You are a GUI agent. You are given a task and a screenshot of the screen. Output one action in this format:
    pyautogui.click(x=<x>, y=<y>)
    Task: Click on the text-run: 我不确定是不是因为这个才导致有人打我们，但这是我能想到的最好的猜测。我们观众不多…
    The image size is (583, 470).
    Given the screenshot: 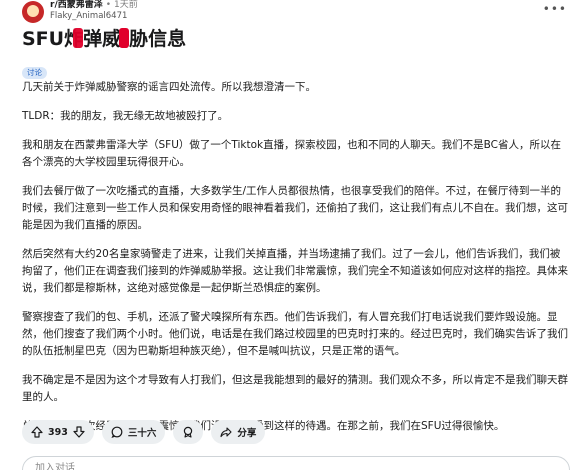 What is the action you would take?
    pyautogui.click(x=295, y=388)
    